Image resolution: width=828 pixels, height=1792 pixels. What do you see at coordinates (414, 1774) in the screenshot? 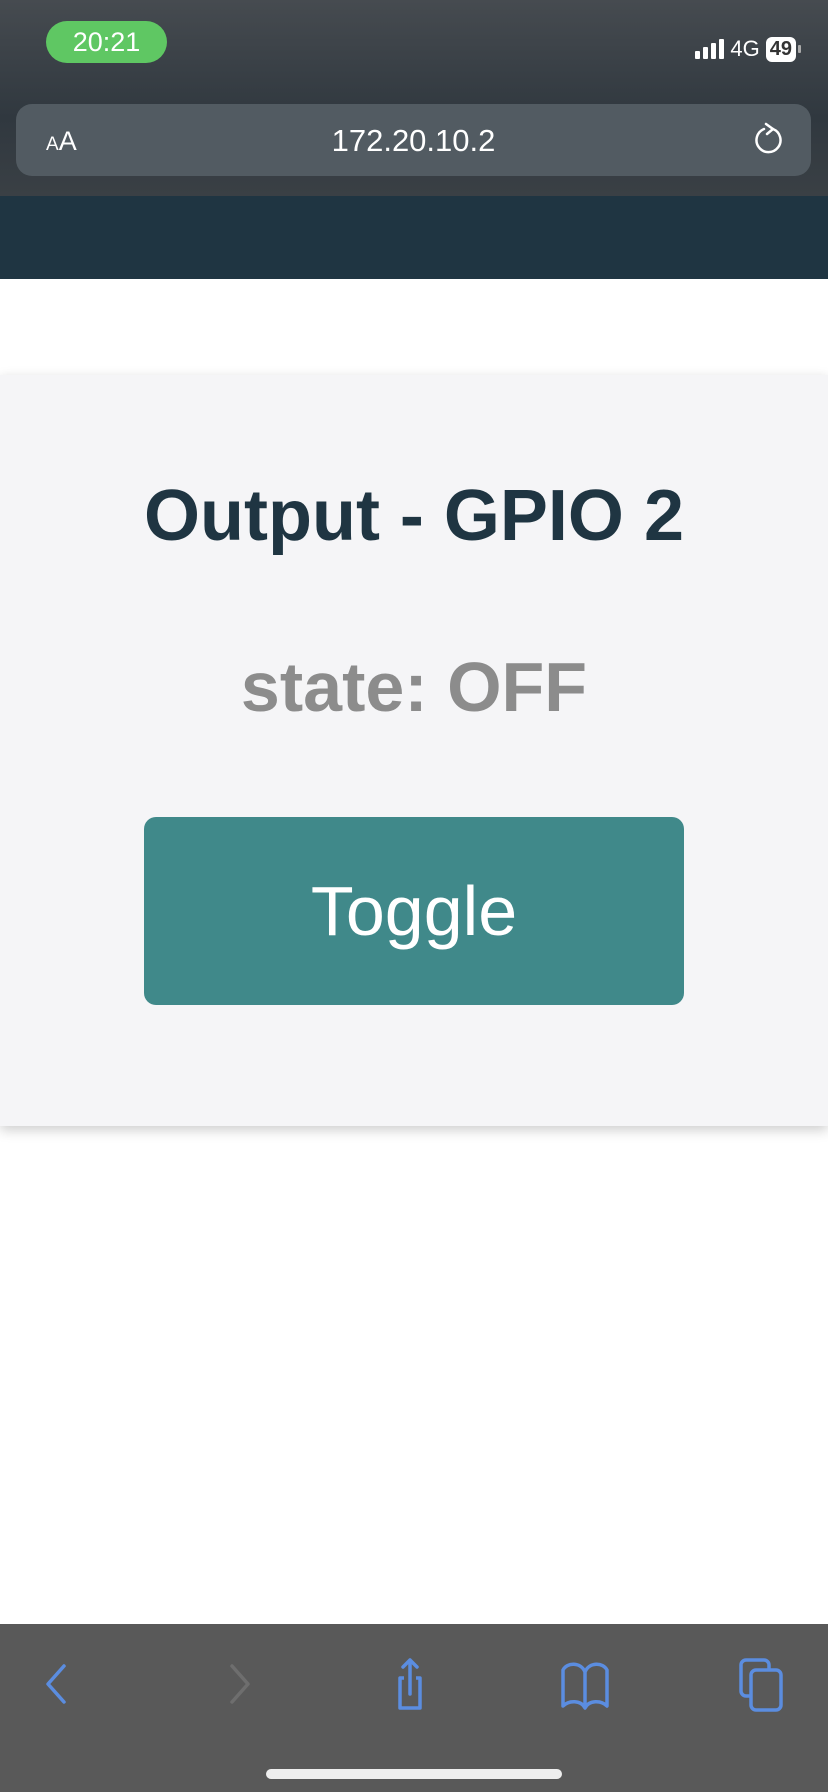
I see `home-indicator` at bounding box center [414, 1774].